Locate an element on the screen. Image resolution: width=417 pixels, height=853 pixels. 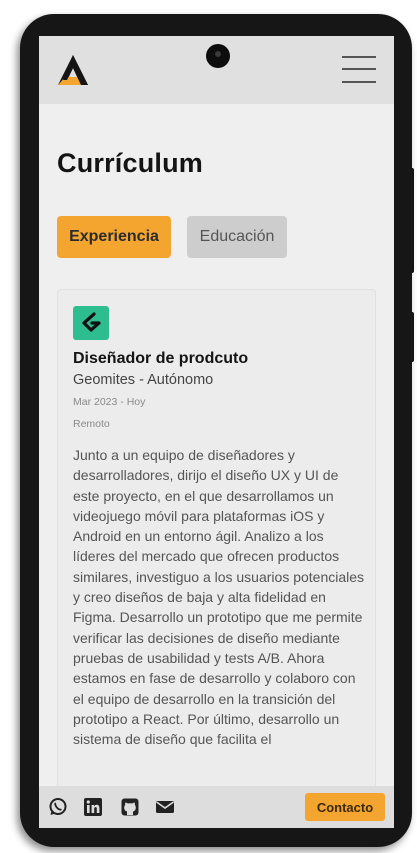
hamburger-icon is located at coordinates (359, 69).